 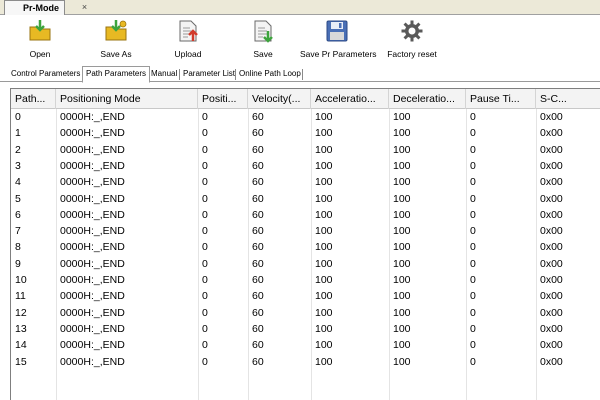 I want to click on table-row: 12 0000H:_,END 0 60 100 100 0 0x00, so click(x=305, y=313).